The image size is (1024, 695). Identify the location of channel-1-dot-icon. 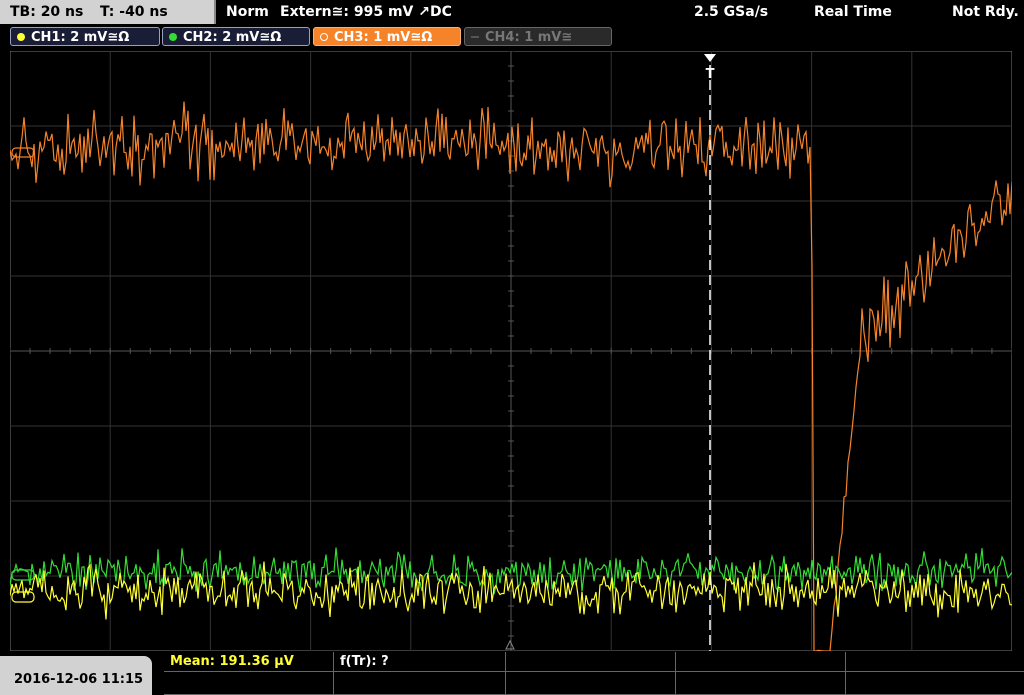
(21, 37).